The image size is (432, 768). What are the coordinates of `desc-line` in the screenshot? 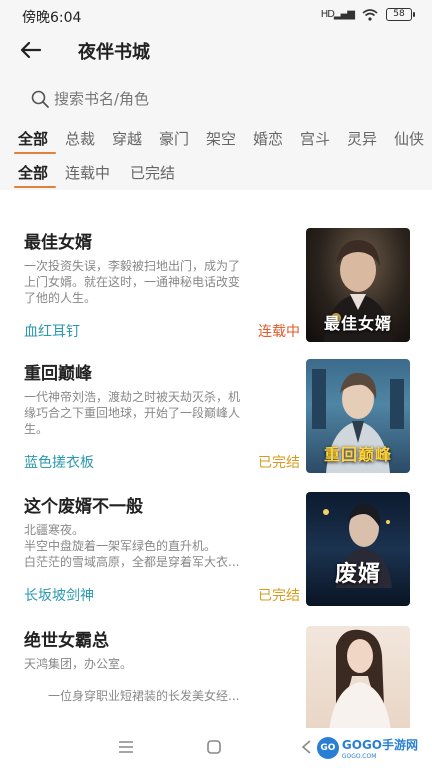 It's located at (158, 680).